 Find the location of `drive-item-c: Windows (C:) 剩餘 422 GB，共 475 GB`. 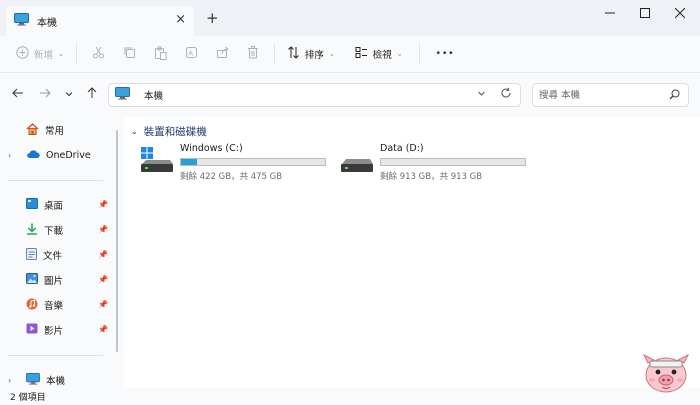

drive-item-c: Windows (C:) 剩餘 422 GB，共 475 GB is located at coordinates (240, 163).